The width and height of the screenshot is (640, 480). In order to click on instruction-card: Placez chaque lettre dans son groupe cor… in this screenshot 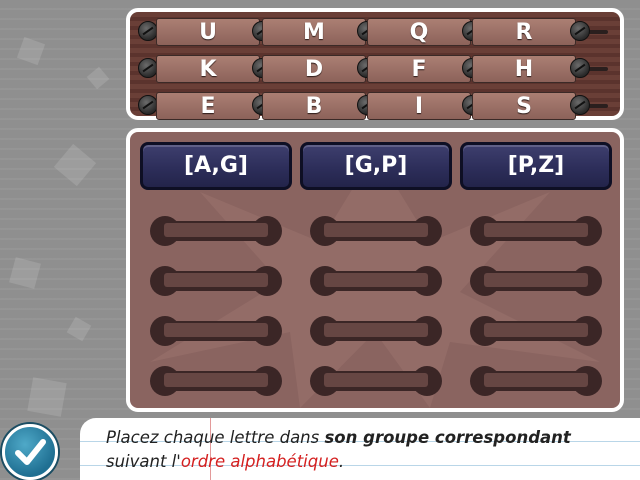, I will do `click(360, 449)`.